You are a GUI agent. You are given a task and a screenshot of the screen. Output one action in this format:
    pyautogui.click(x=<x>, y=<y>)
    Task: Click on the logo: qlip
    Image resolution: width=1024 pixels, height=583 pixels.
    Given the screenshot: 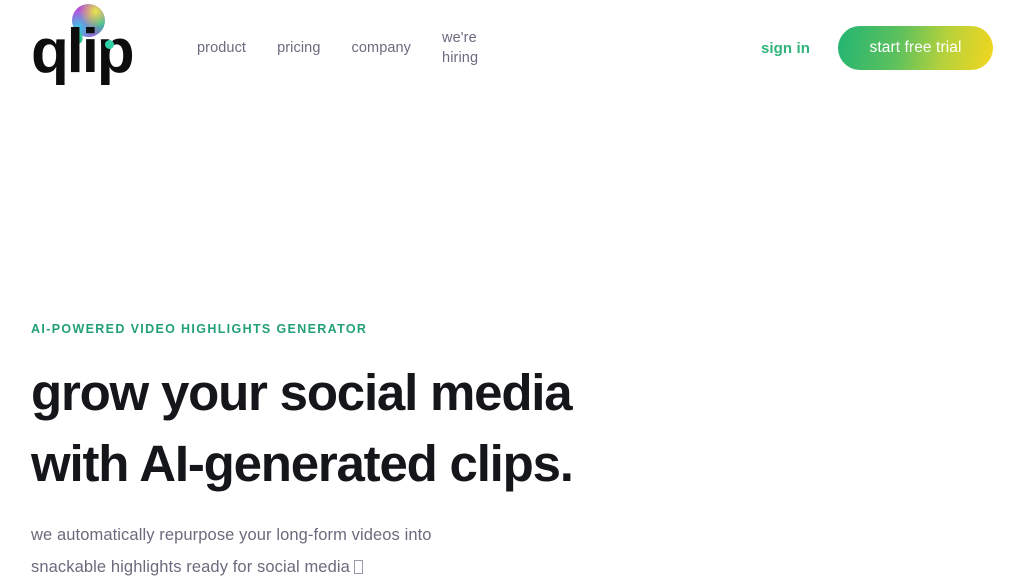 What is the action you would take?
    pyautogui.click(x=86, y=48)
    